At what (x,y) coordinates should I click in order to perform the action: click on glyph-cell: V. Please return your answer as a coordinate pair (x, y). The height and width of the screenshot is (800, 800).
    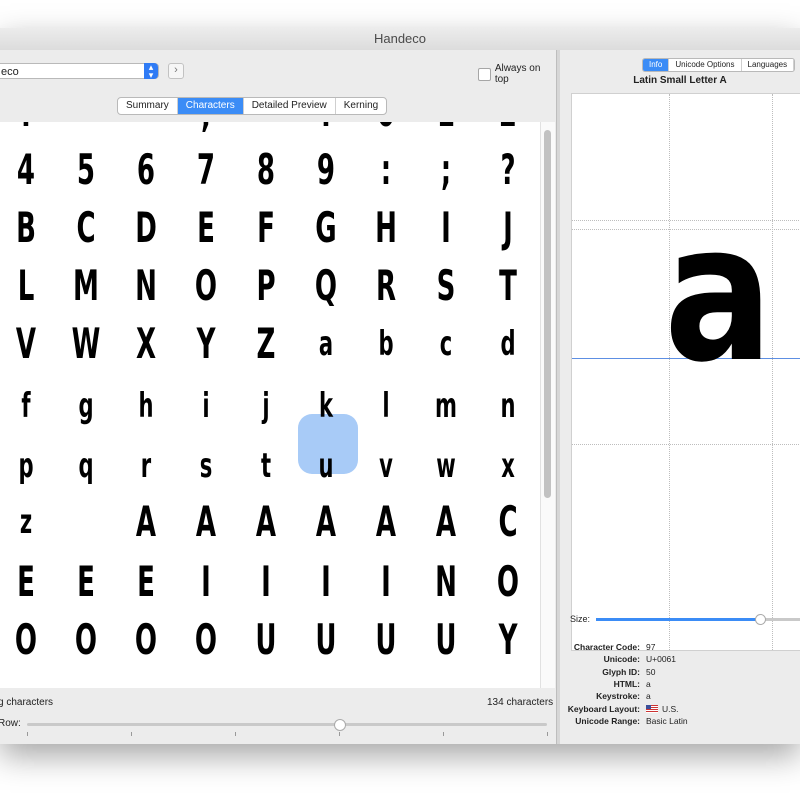
    Looking at the image, I should click on (25, 344).